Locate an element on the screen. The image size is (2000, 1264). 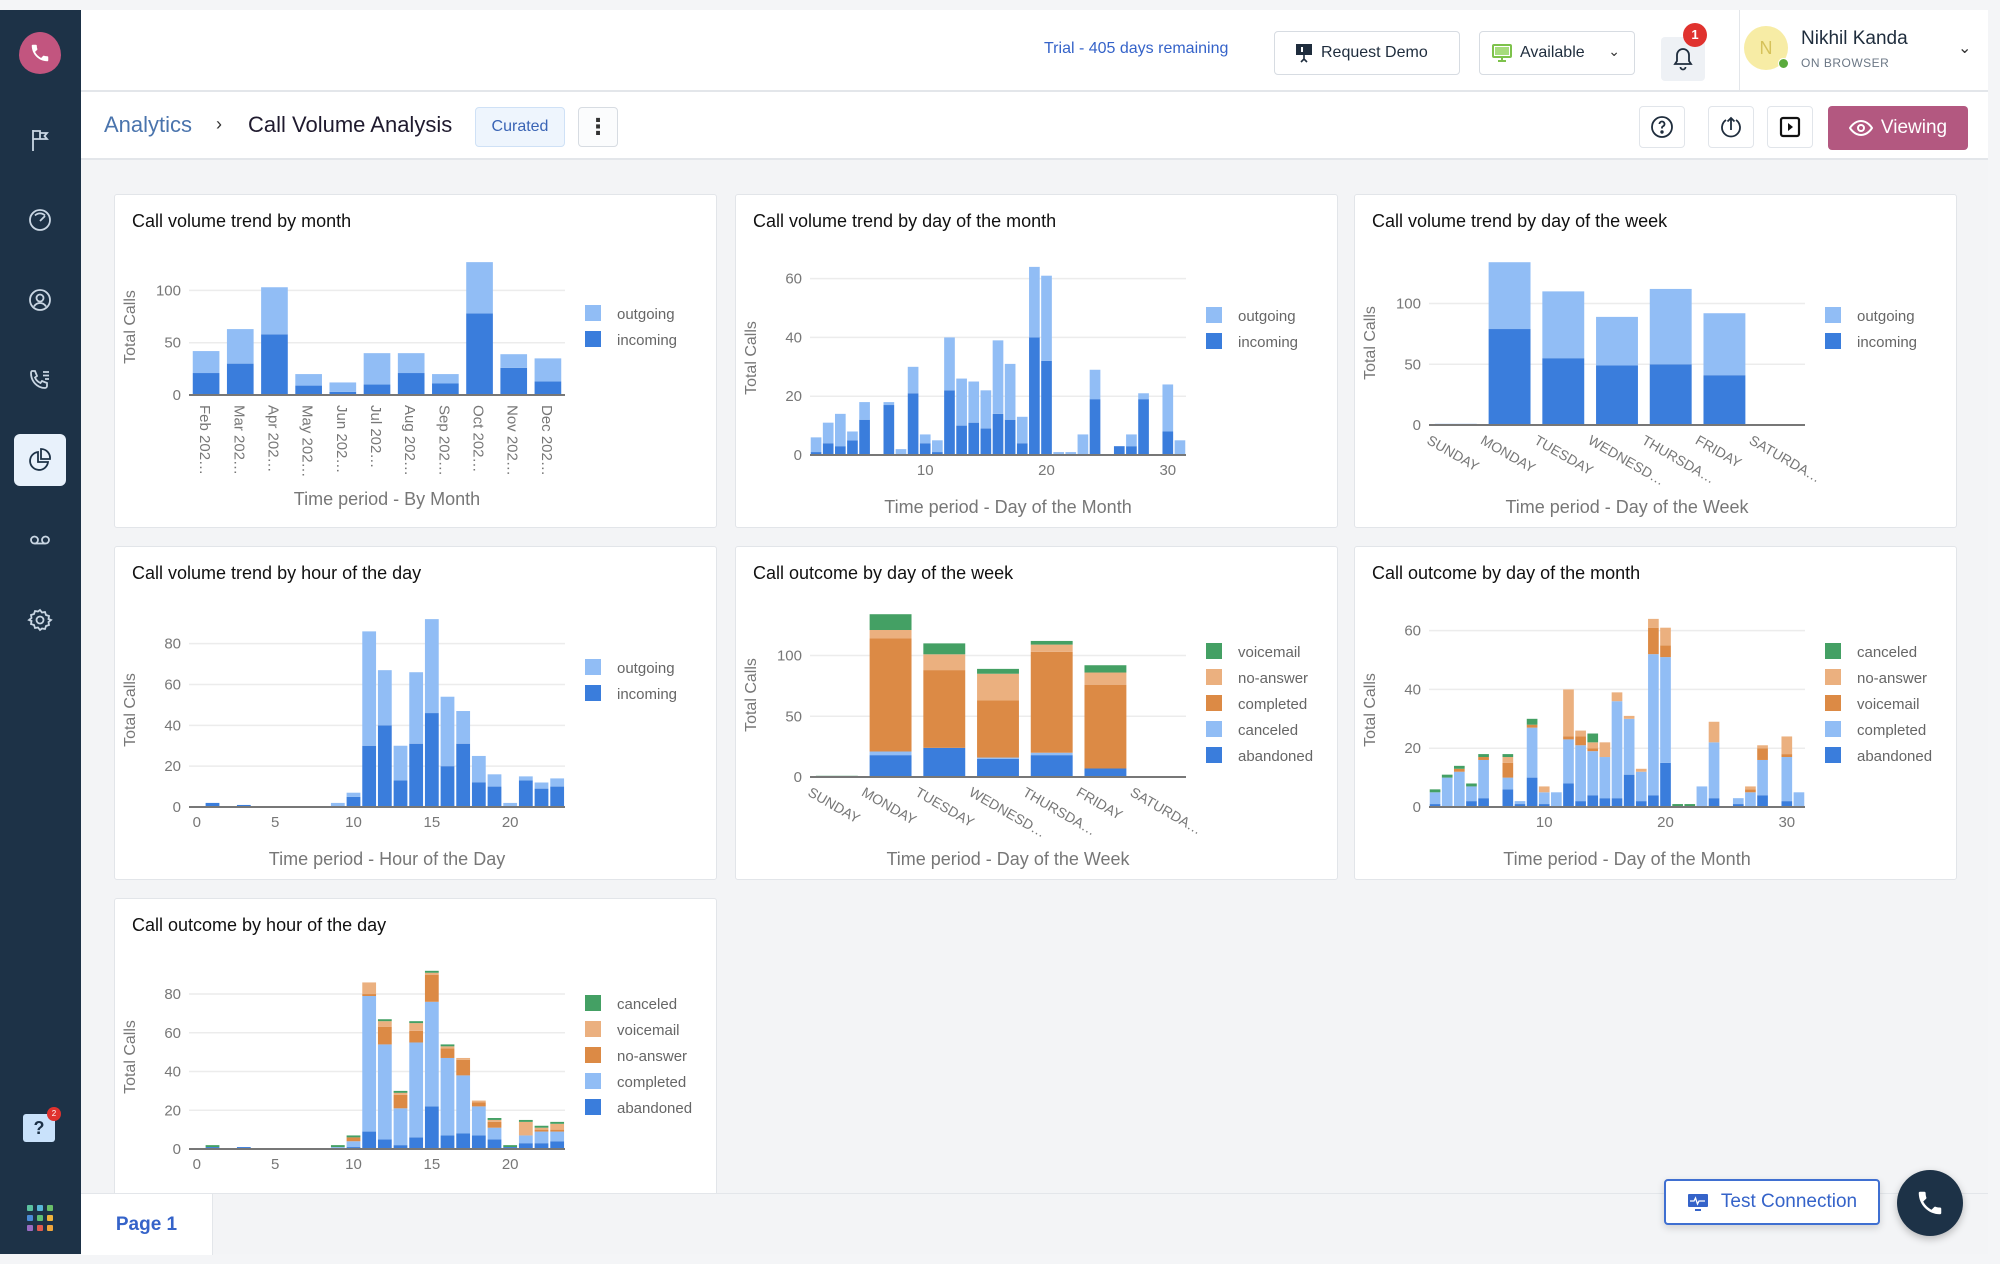
x-tick-label: MONDAY is located at coordinates (1508, 454).